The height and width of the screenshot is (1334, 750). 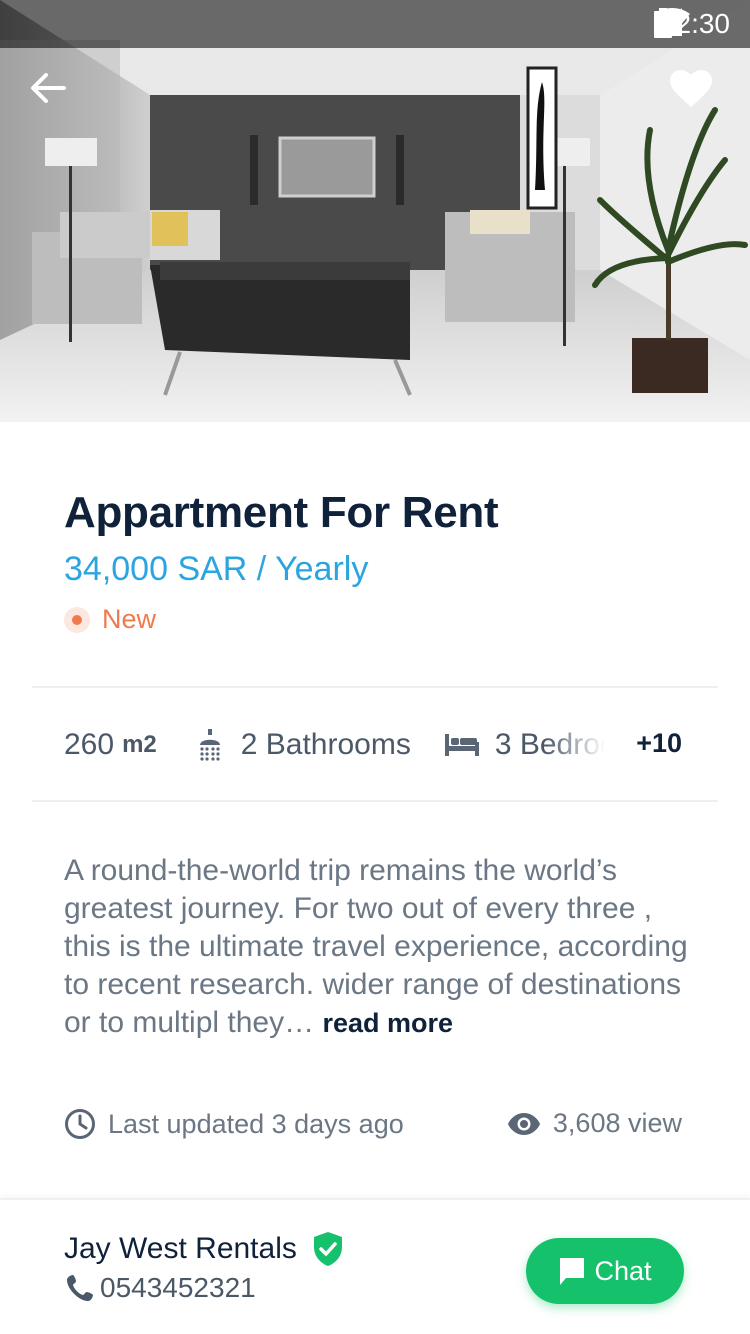 I want to click on favorite-button, so click(x=696, y=96).